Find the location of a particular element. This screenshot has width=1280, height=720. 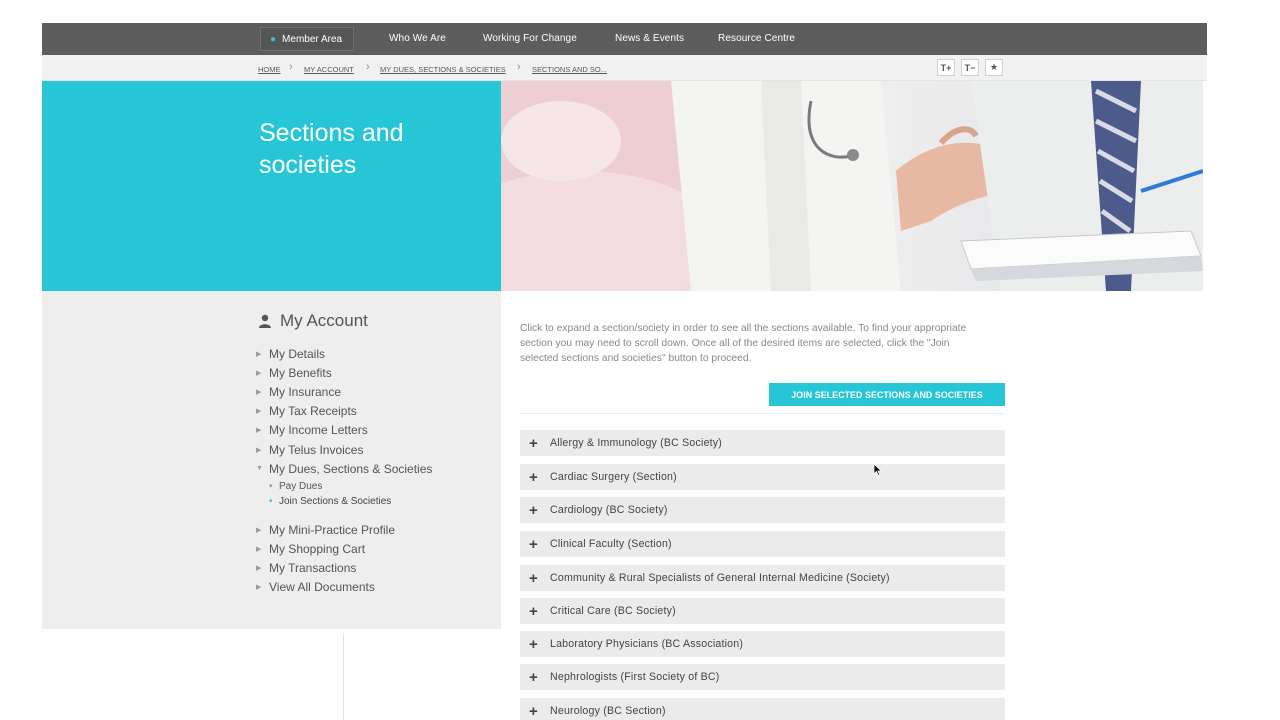

accordion-label: Clinical Faculty (Section) is located at coordinates (611, 544).